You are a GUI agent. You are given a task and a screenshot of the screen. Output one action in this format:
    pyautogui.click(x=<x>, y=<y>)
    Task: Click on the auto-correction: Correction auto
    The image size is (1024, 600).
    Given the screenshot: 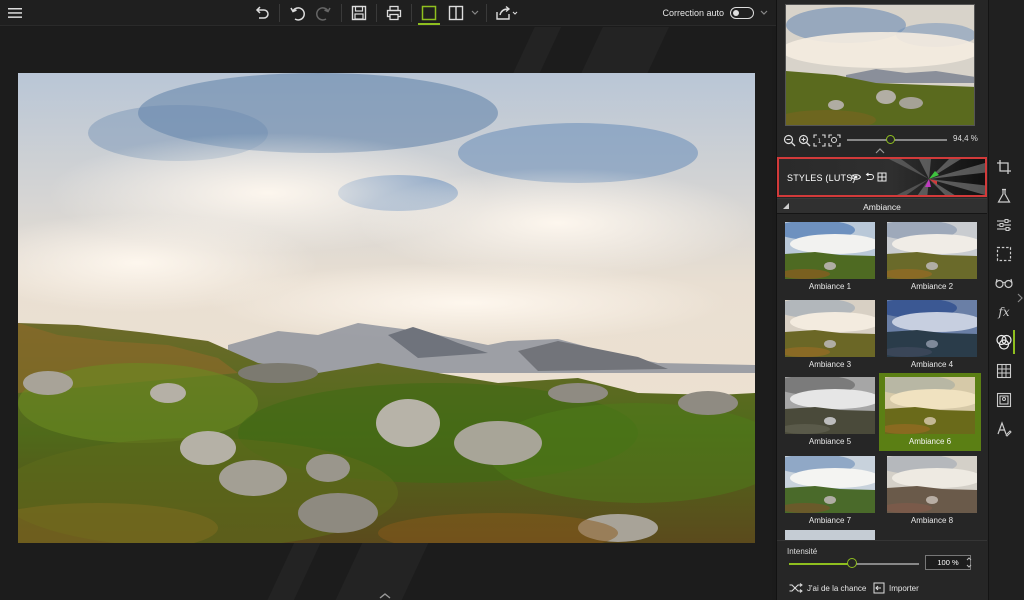 What is the action you would take?
    pyautogui.click(x=715, y=13)
    